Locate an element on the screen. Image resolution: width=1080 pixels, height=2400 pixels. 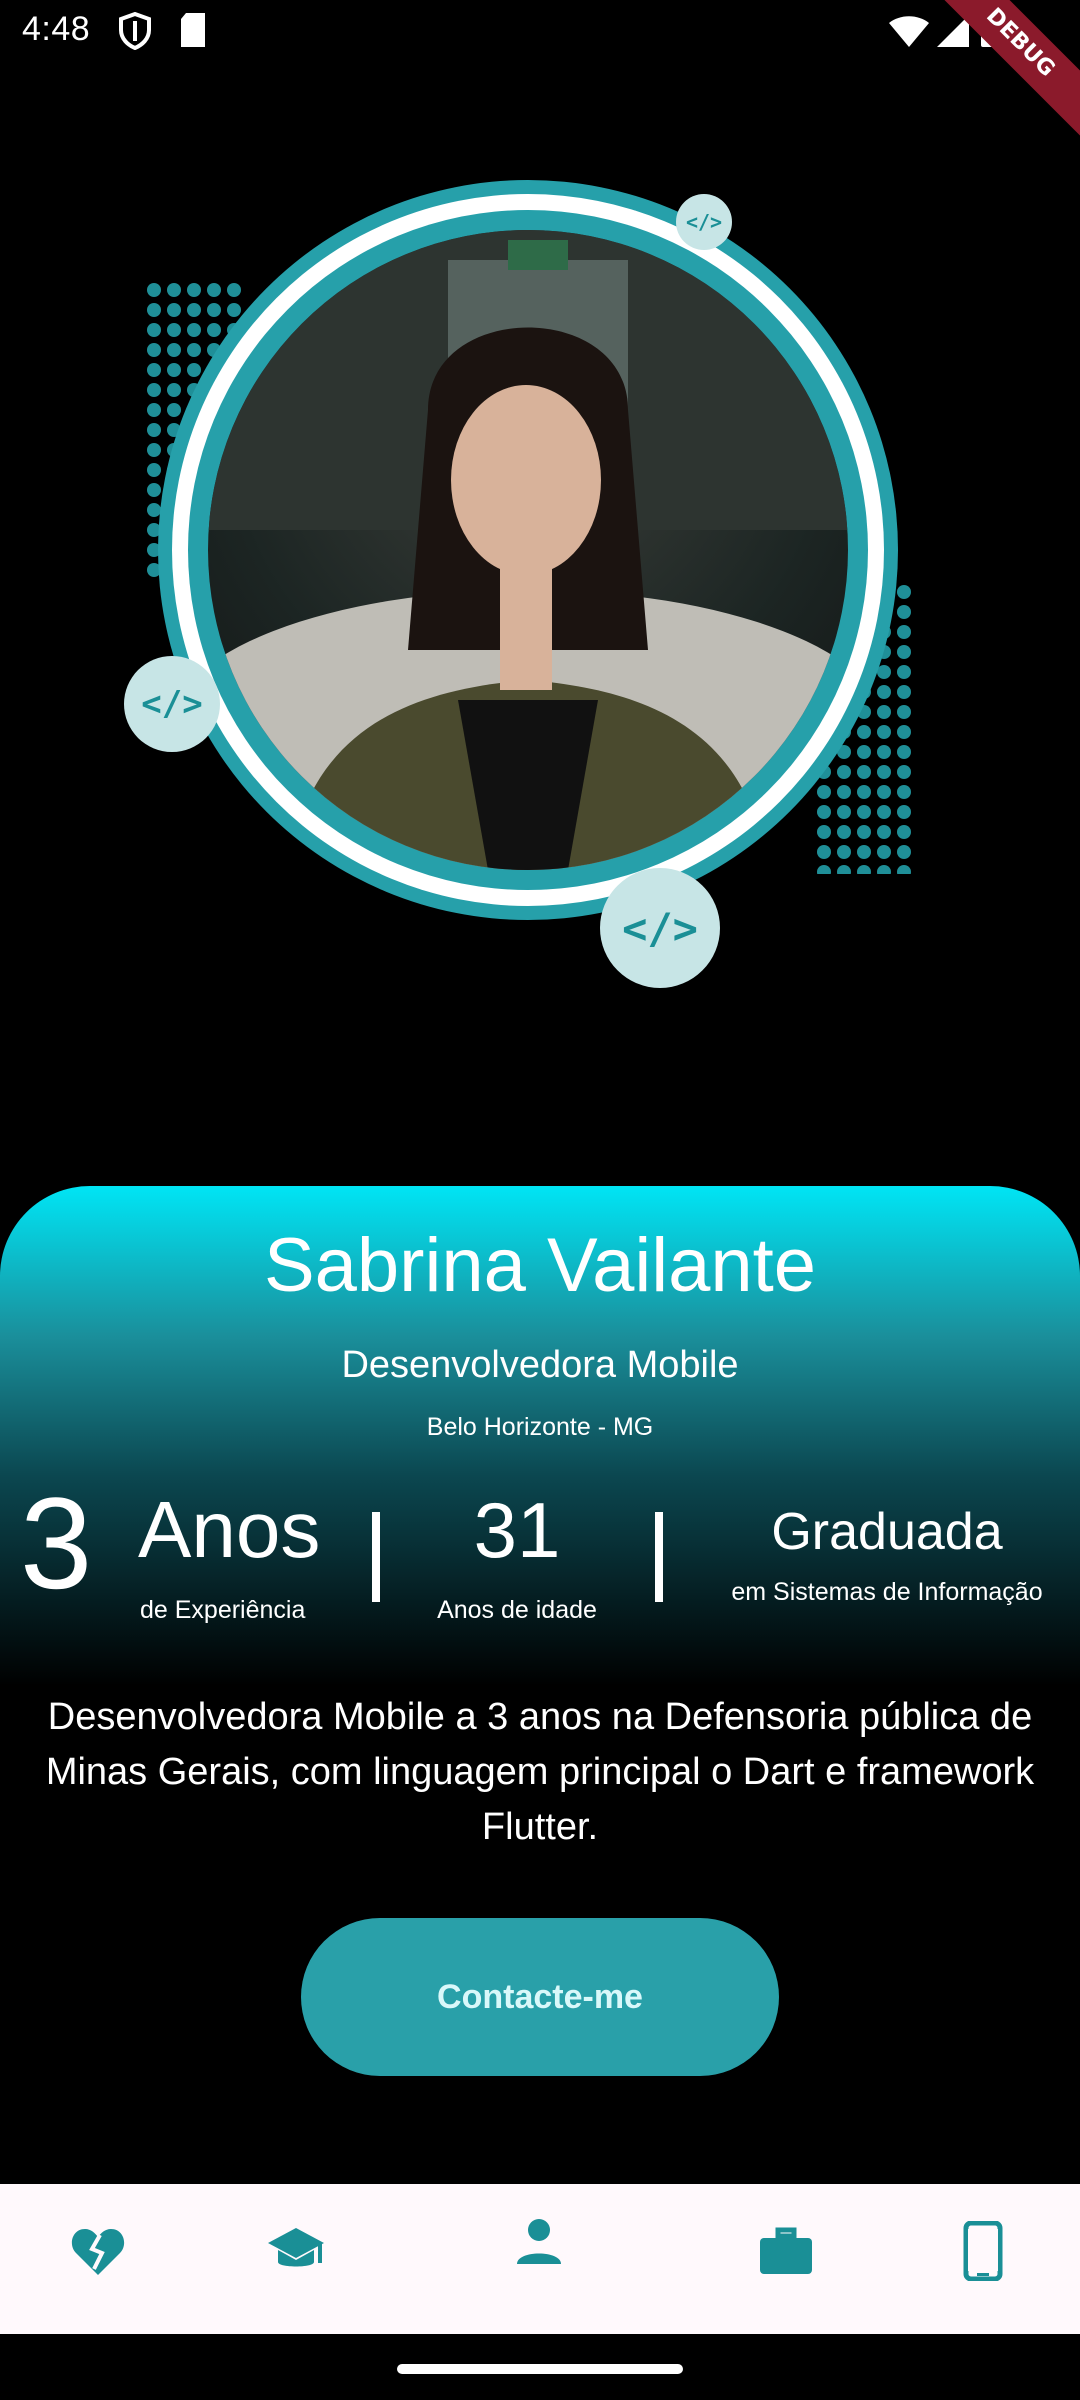
years-caption: de Experiência is located at coordinates (223, 1610).